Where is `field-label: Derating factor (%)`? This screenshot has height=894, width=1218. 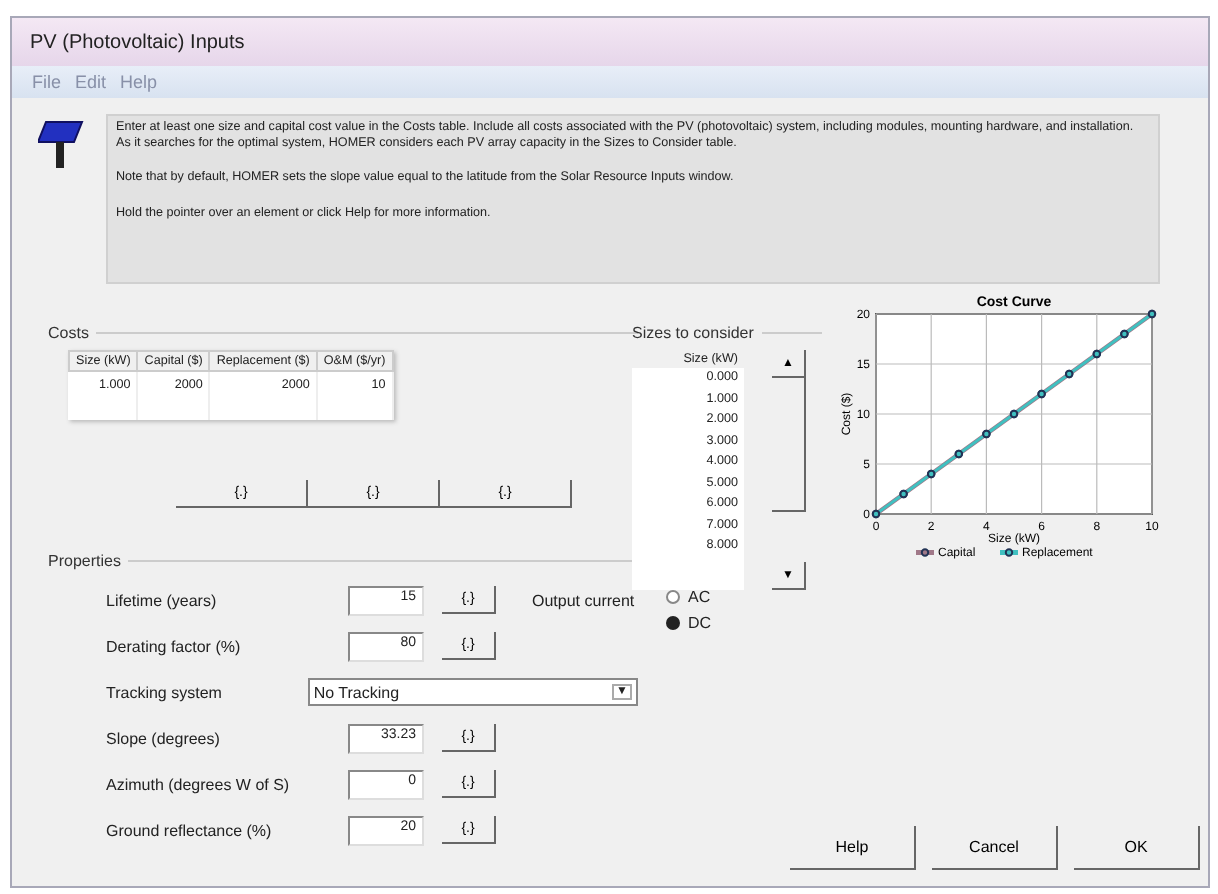
field-label: Derating factor (%) is located at coordinates (174, 646).